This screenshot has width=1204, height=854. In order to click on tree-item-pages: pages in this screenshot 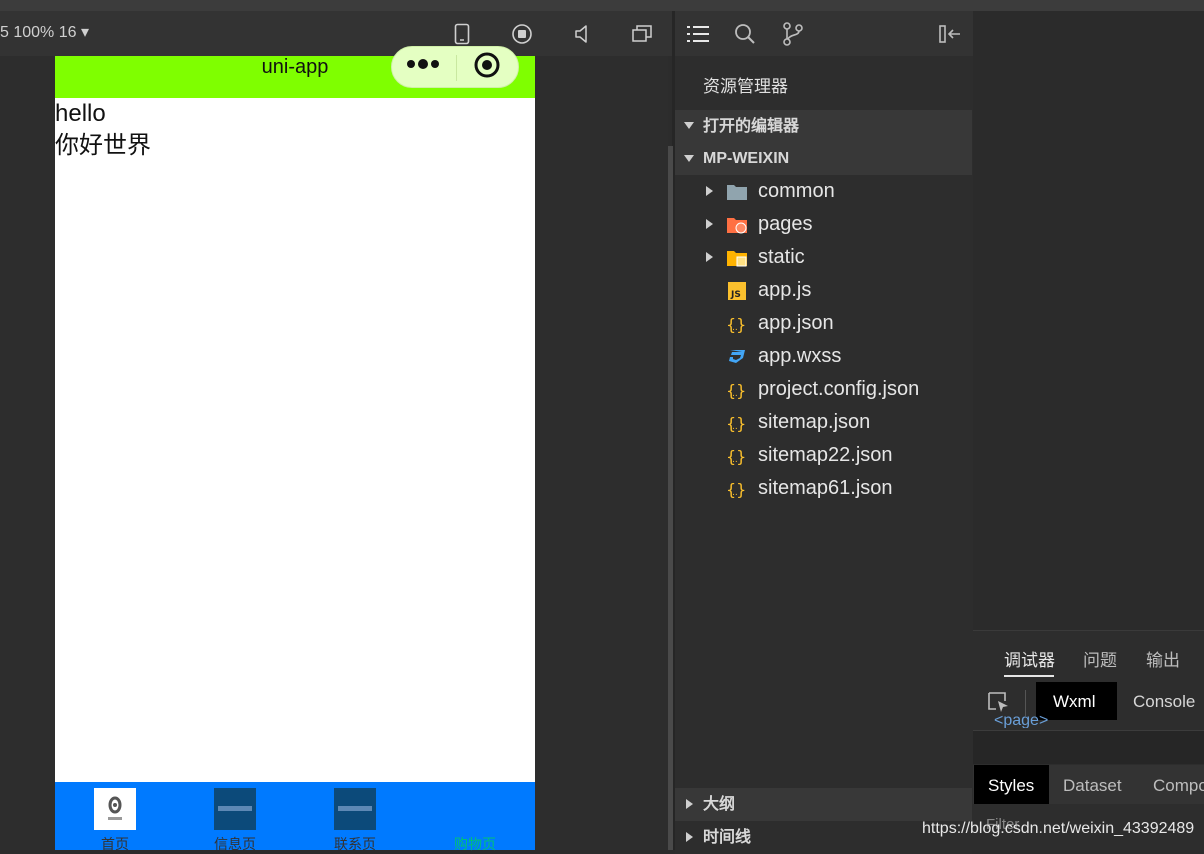, I will do `click(823, 224)`.